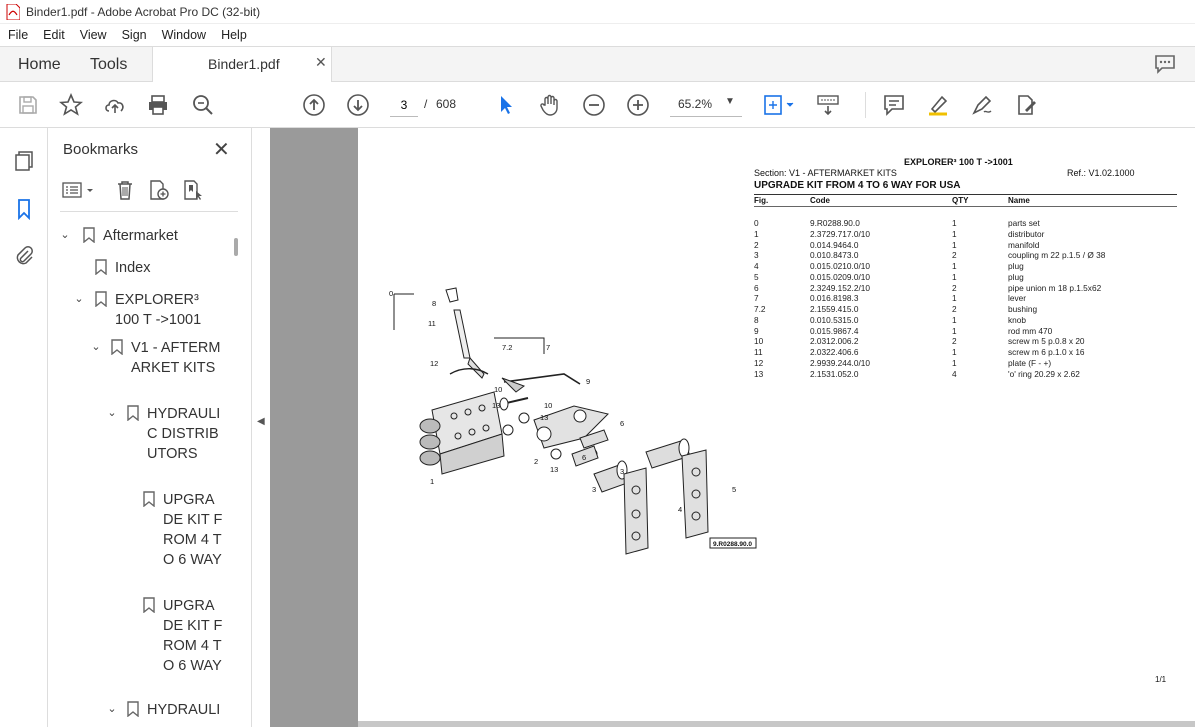 This screenshot has height=727, width=1195. I want to click on bookmark-label: UPGRADE KIT FROM 4 TO 6 WAY, so click(193, 530).